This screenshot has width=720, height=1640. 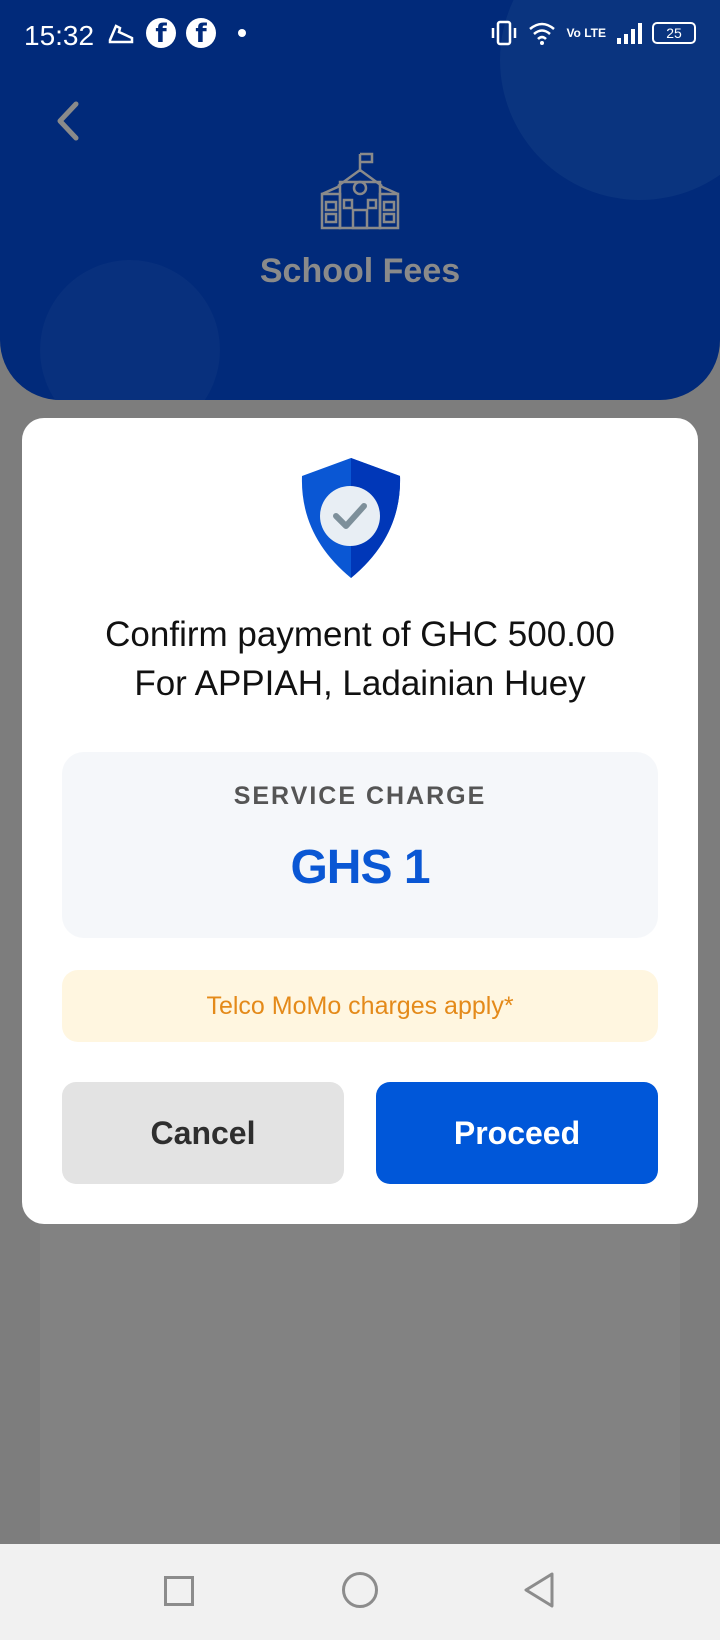 What do you see at coordinates (517, 1133) in the screenshot?
I see `proceed-button: Proceed` at bounding box center [517, 1133].